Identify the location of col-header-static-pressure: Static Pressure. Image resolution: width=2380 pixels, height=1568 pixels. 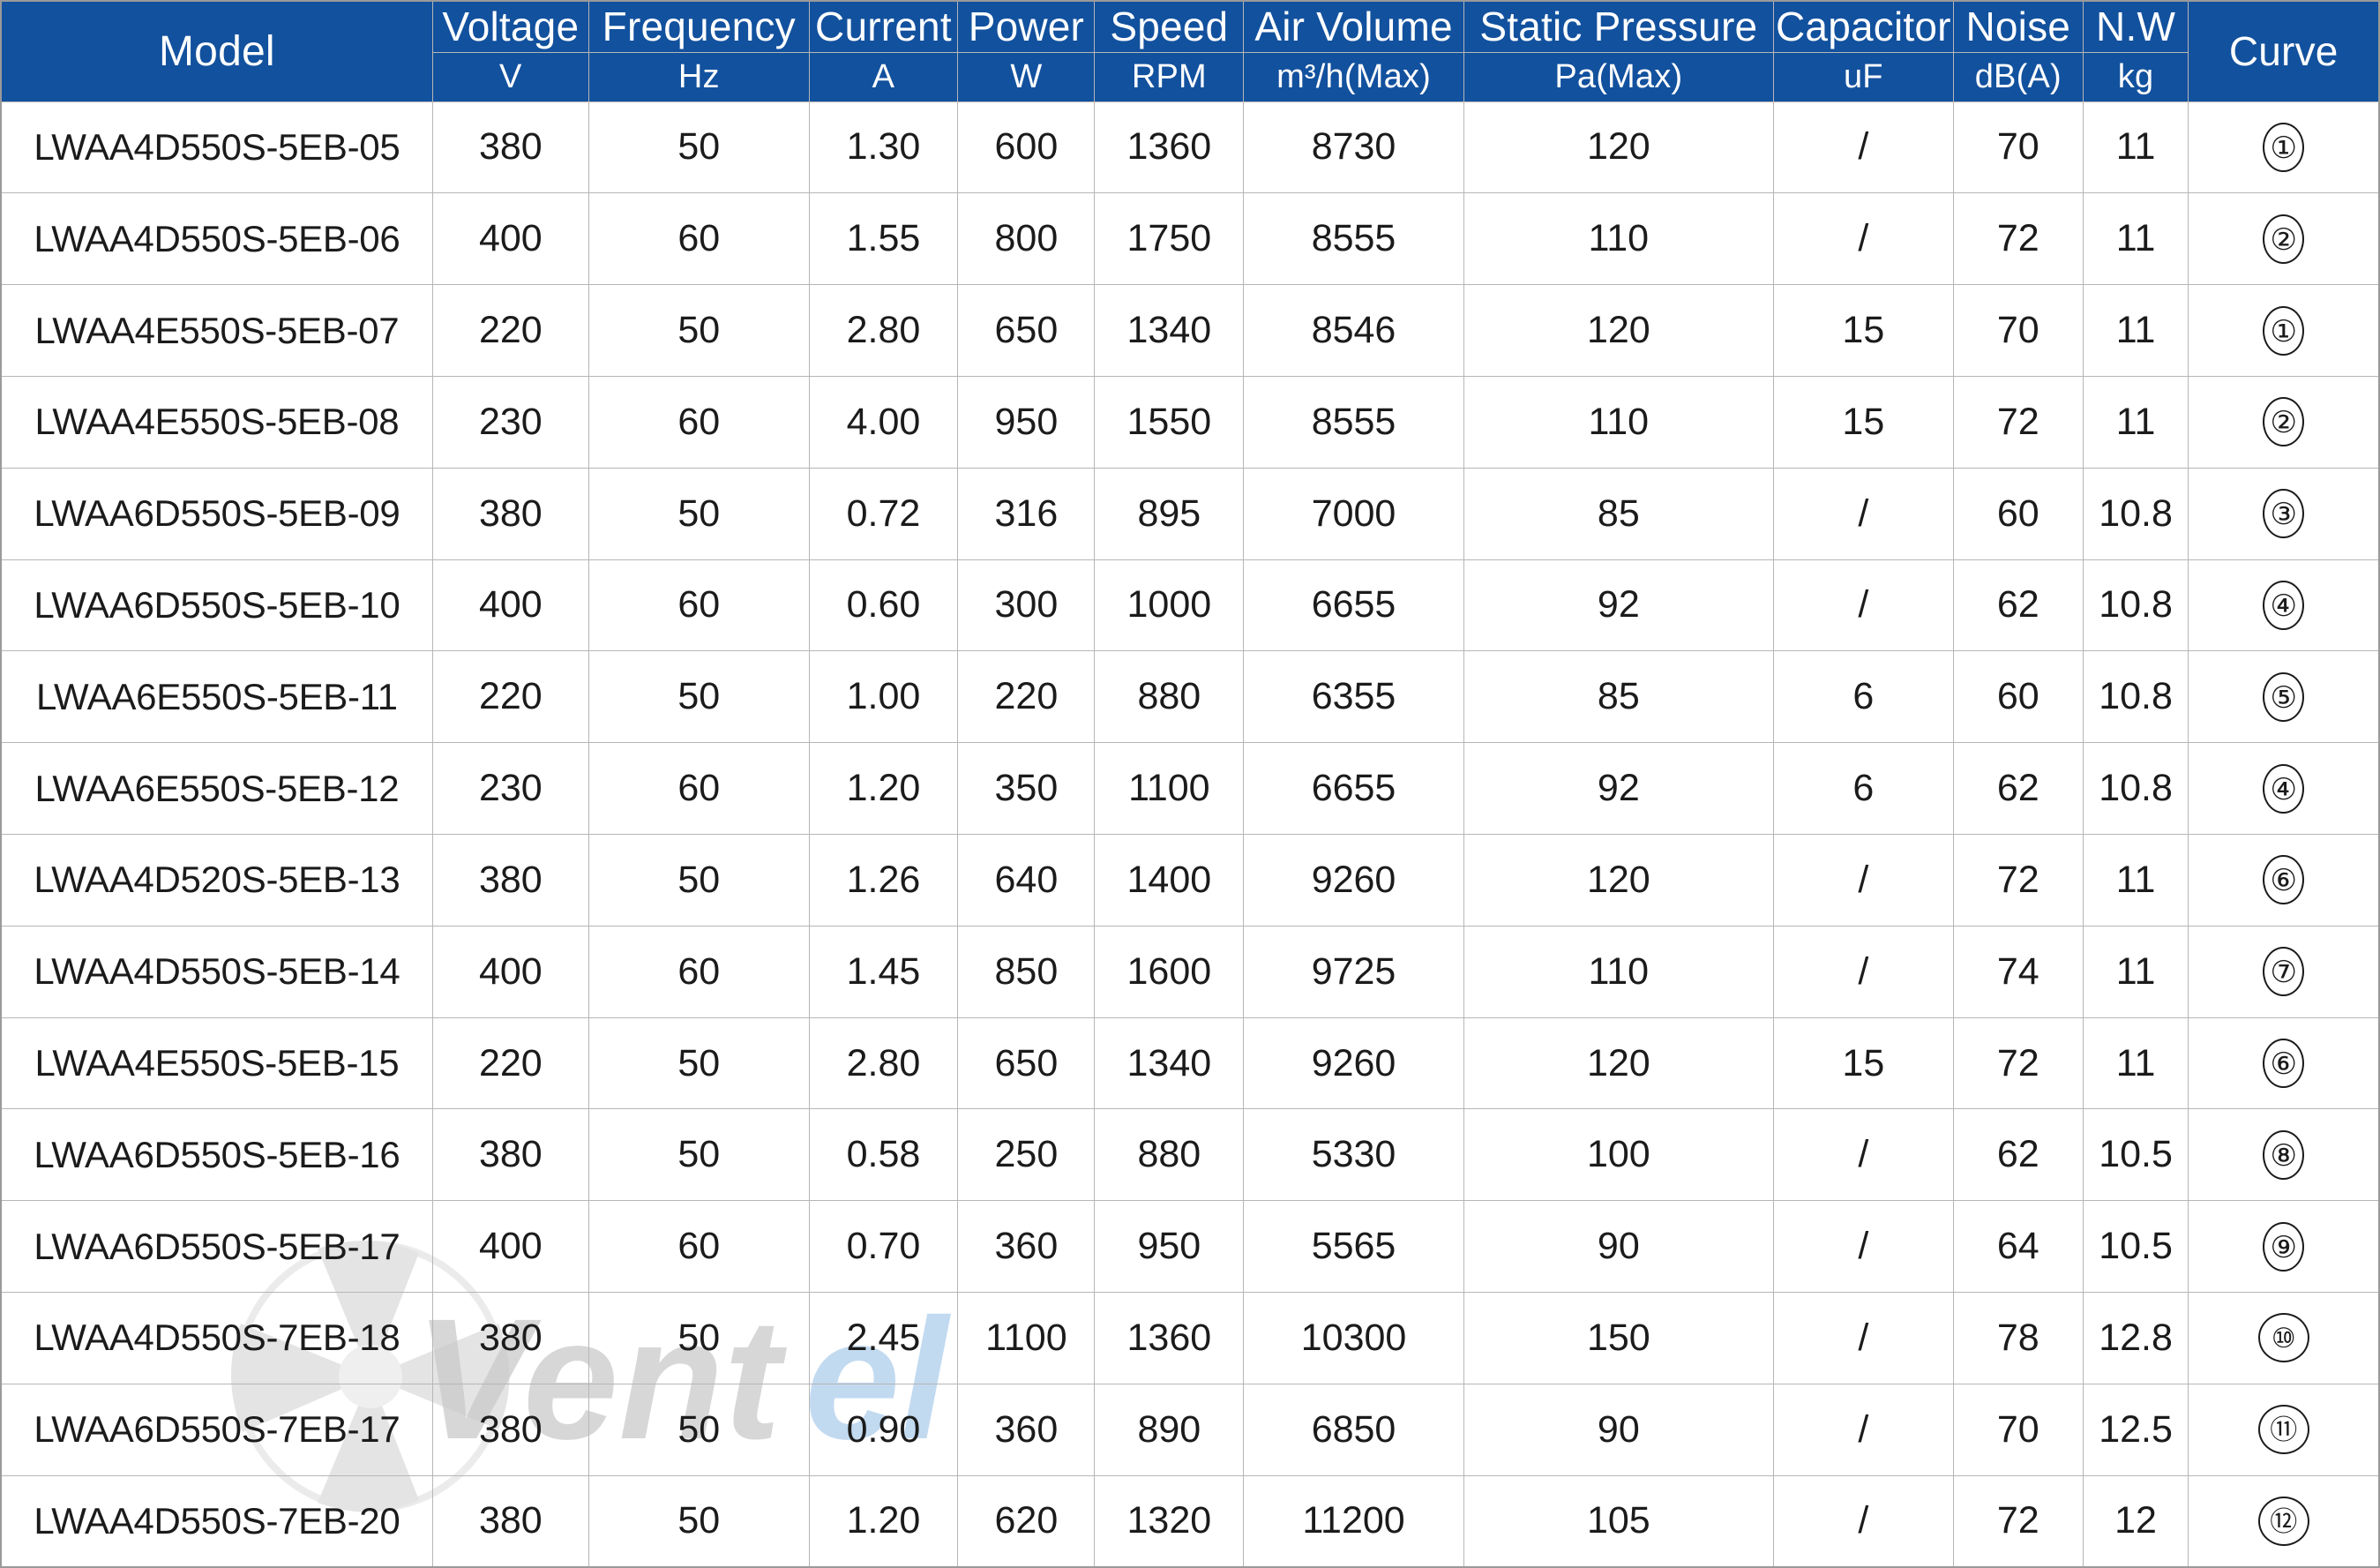
(1618, 26).